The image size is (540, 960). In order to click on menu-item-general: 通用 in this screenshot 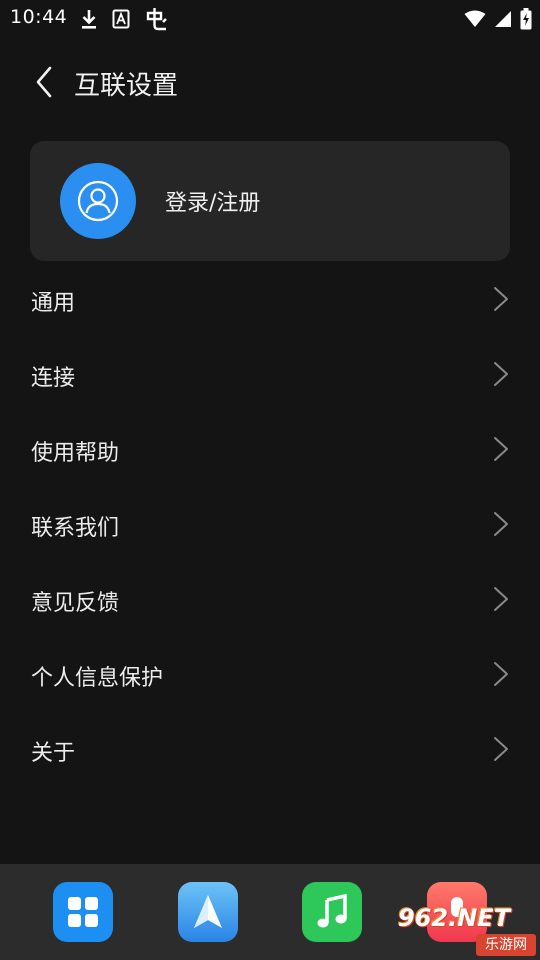, I will do `click(270, 299)`.